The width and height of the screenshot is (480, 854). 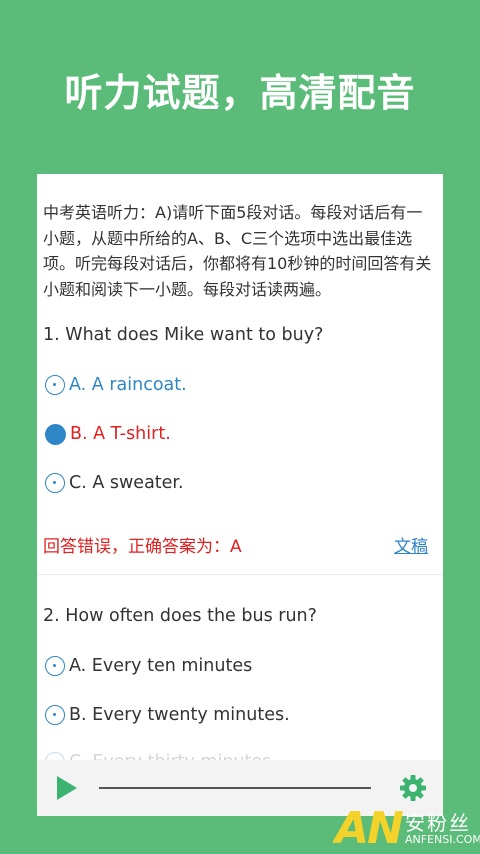 I want to click on q2-option-a: A. Every ten minutes, so click(x=148, y=666).